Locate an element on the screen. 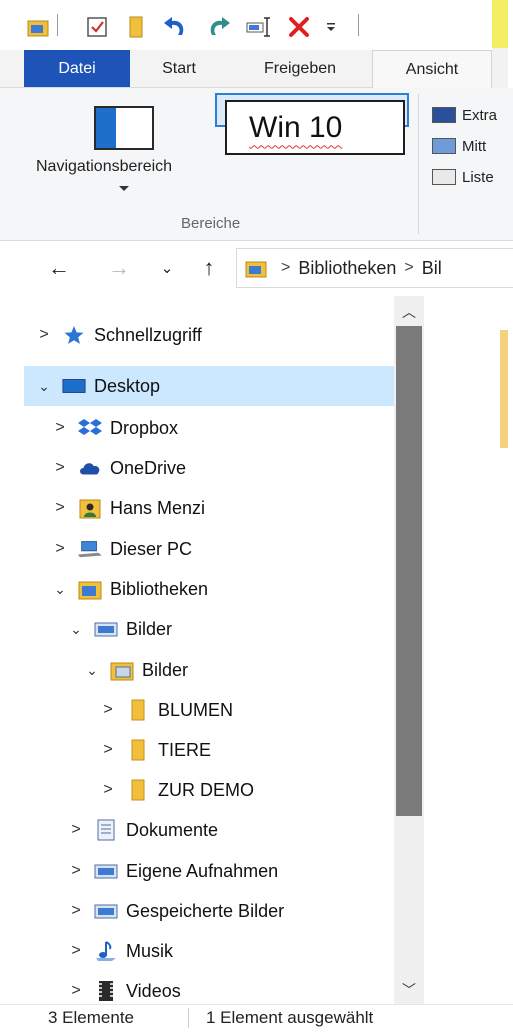 The image size is (513, 1034). ribbon-tabs: Datei Start Freigeben Ansicht is located at coordinates (246, 69).